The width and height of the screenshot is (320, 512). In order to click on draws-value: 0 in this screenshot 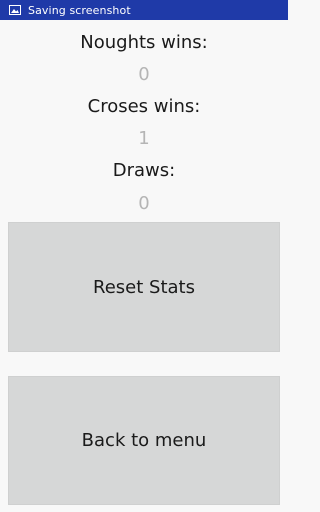, I will do `click(144, 203)`.